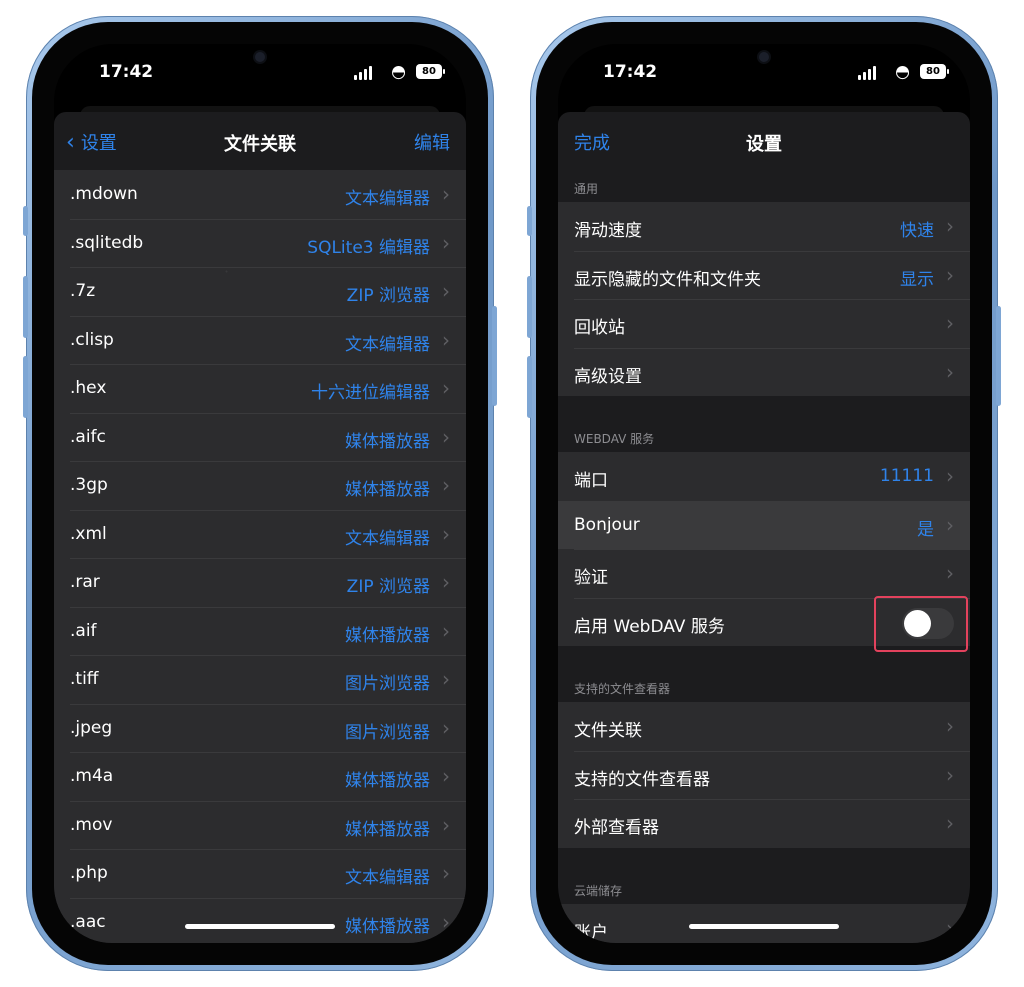 Image resolution: width=1024 pixels, height=987 pixels. What do you see at coordinates (260, 727) in the screenshot?
I see `file-association-row: .jpeg 图片浏览器 ›` at bounding box center [260, 727].